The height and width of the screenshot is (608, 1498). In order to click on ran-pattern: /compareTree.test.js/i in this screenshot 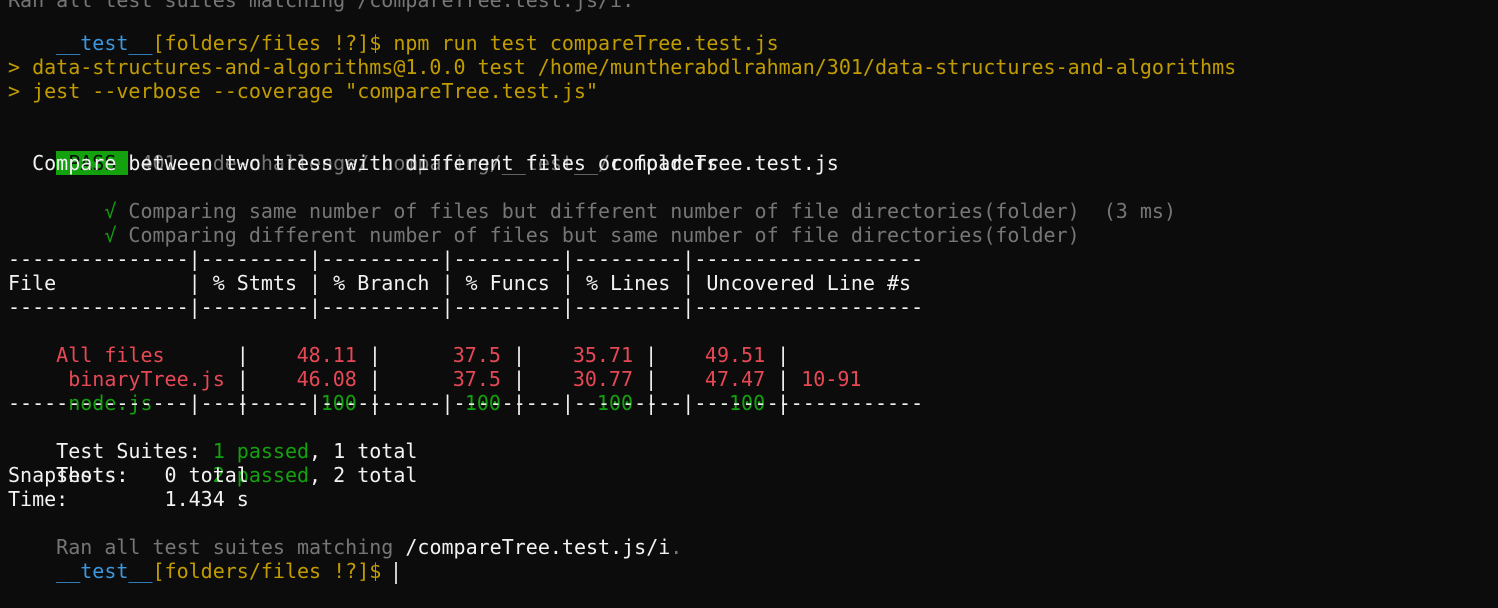, I will do `click(538, 547)`.